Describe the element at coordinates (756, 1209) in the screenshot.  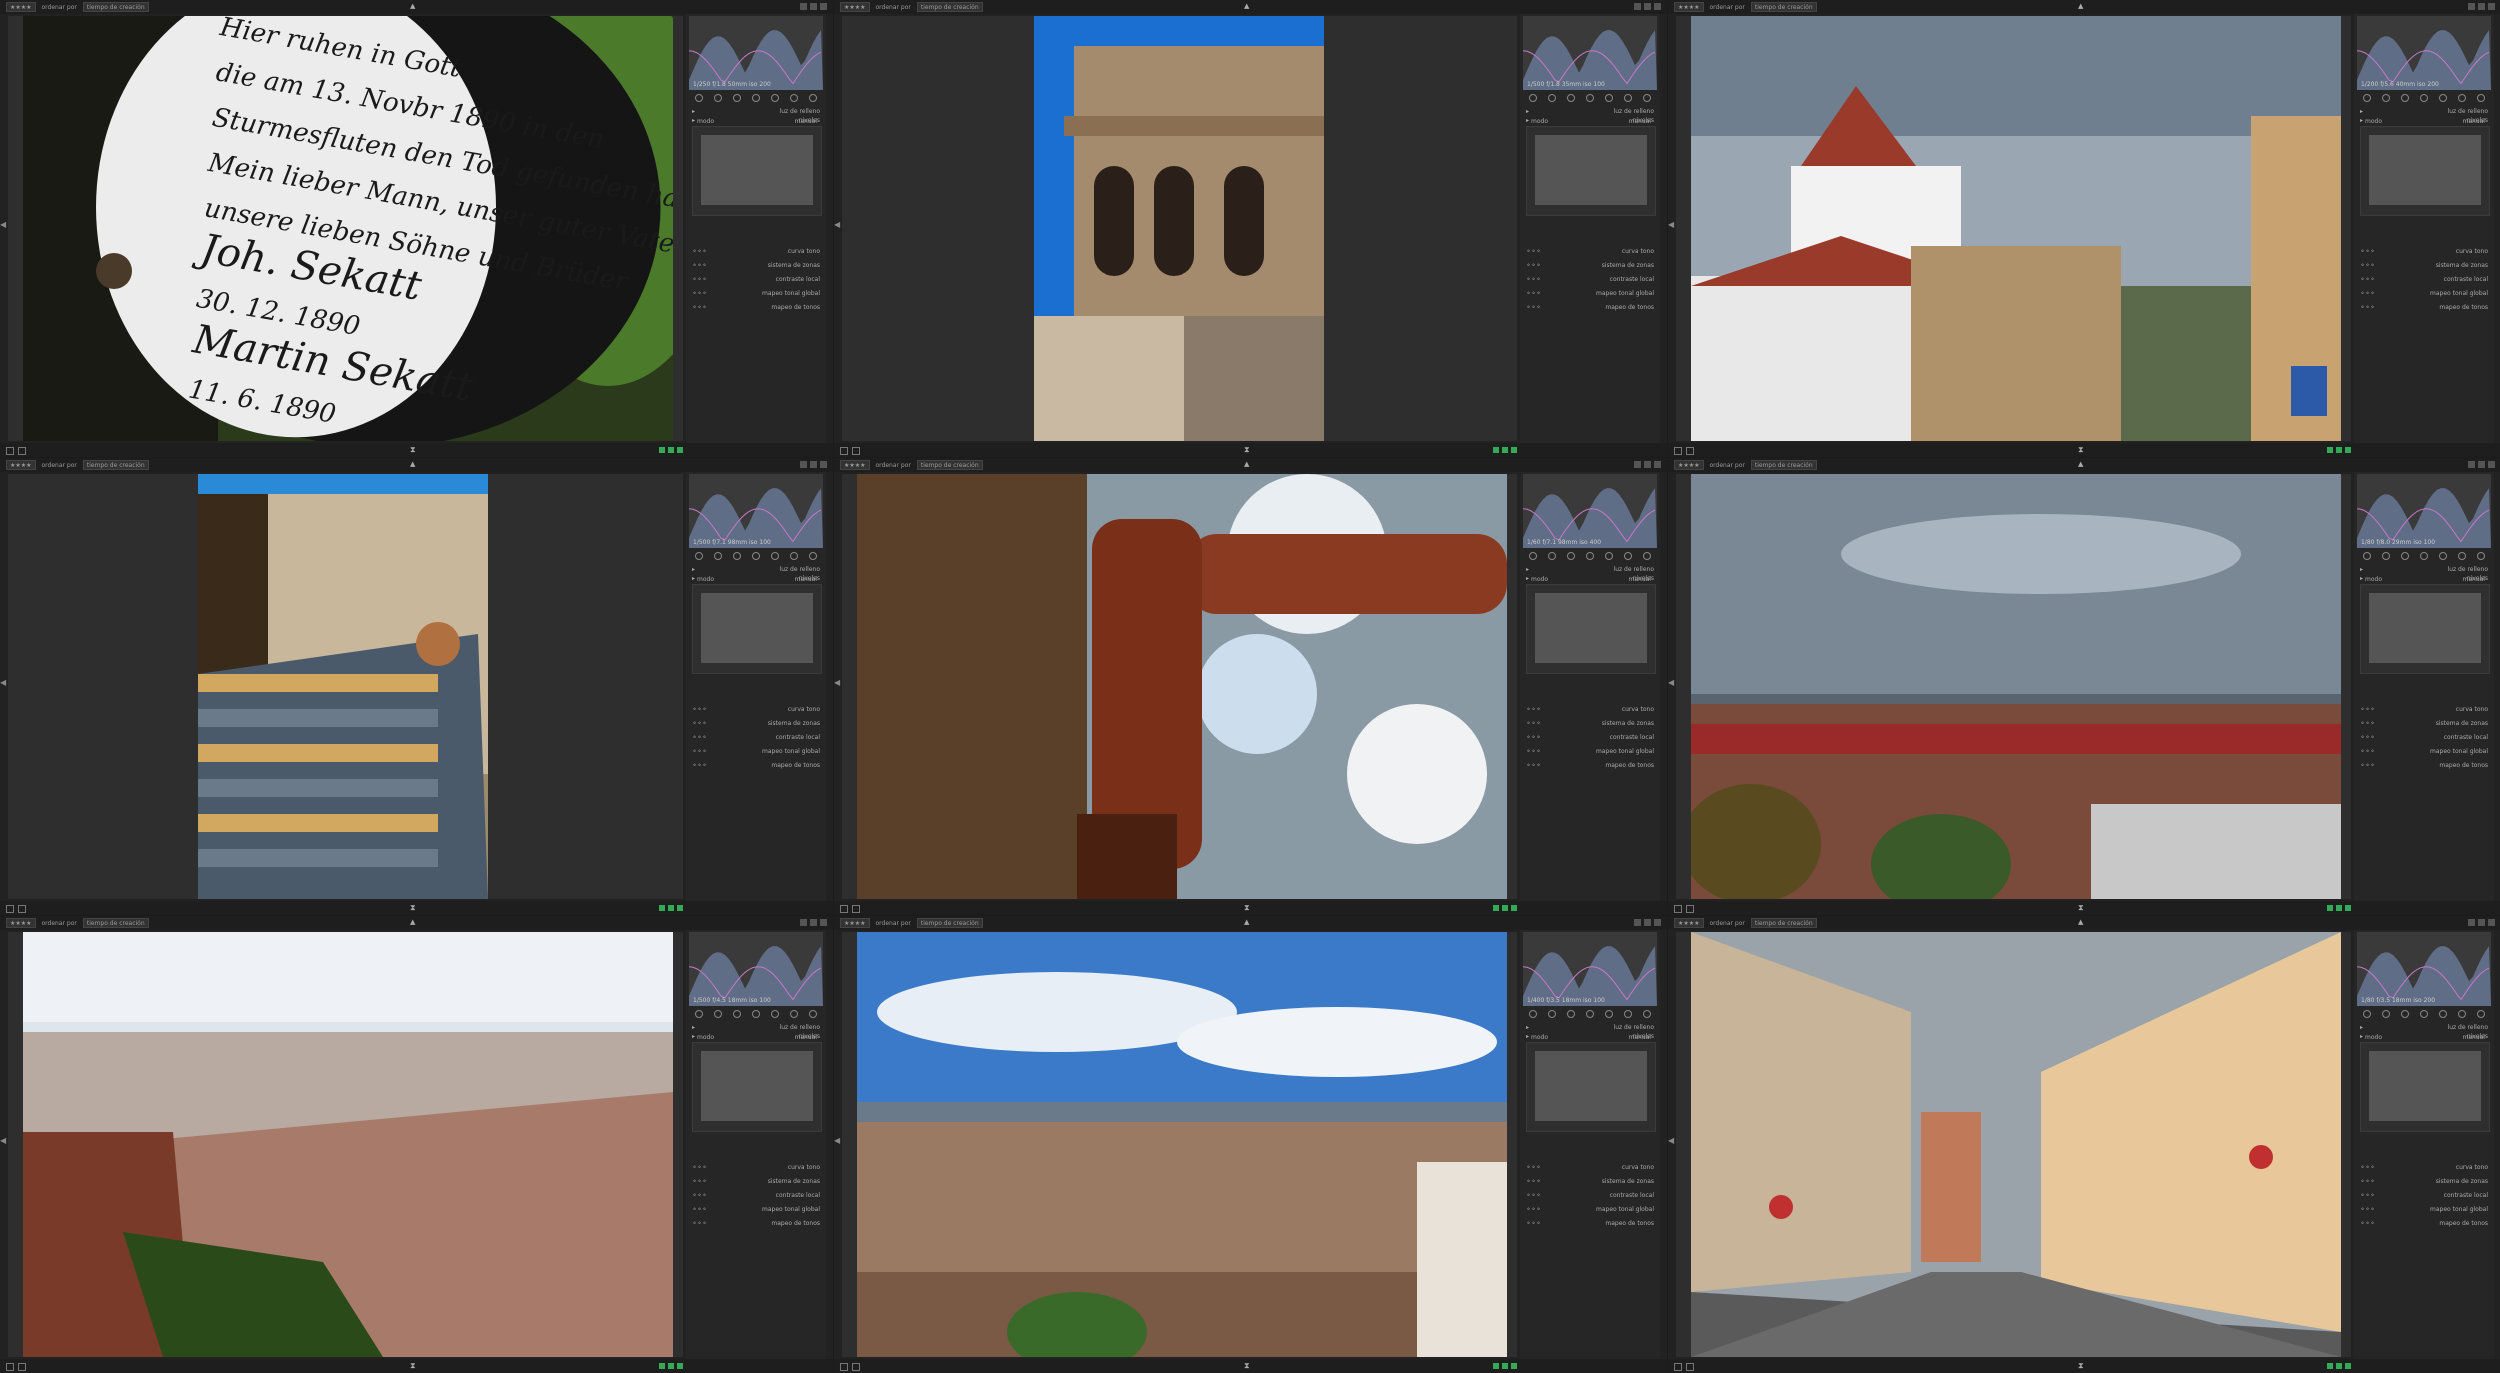
I see `module-header: ⚬⚬⚬ mapeo tonal global` at that location.